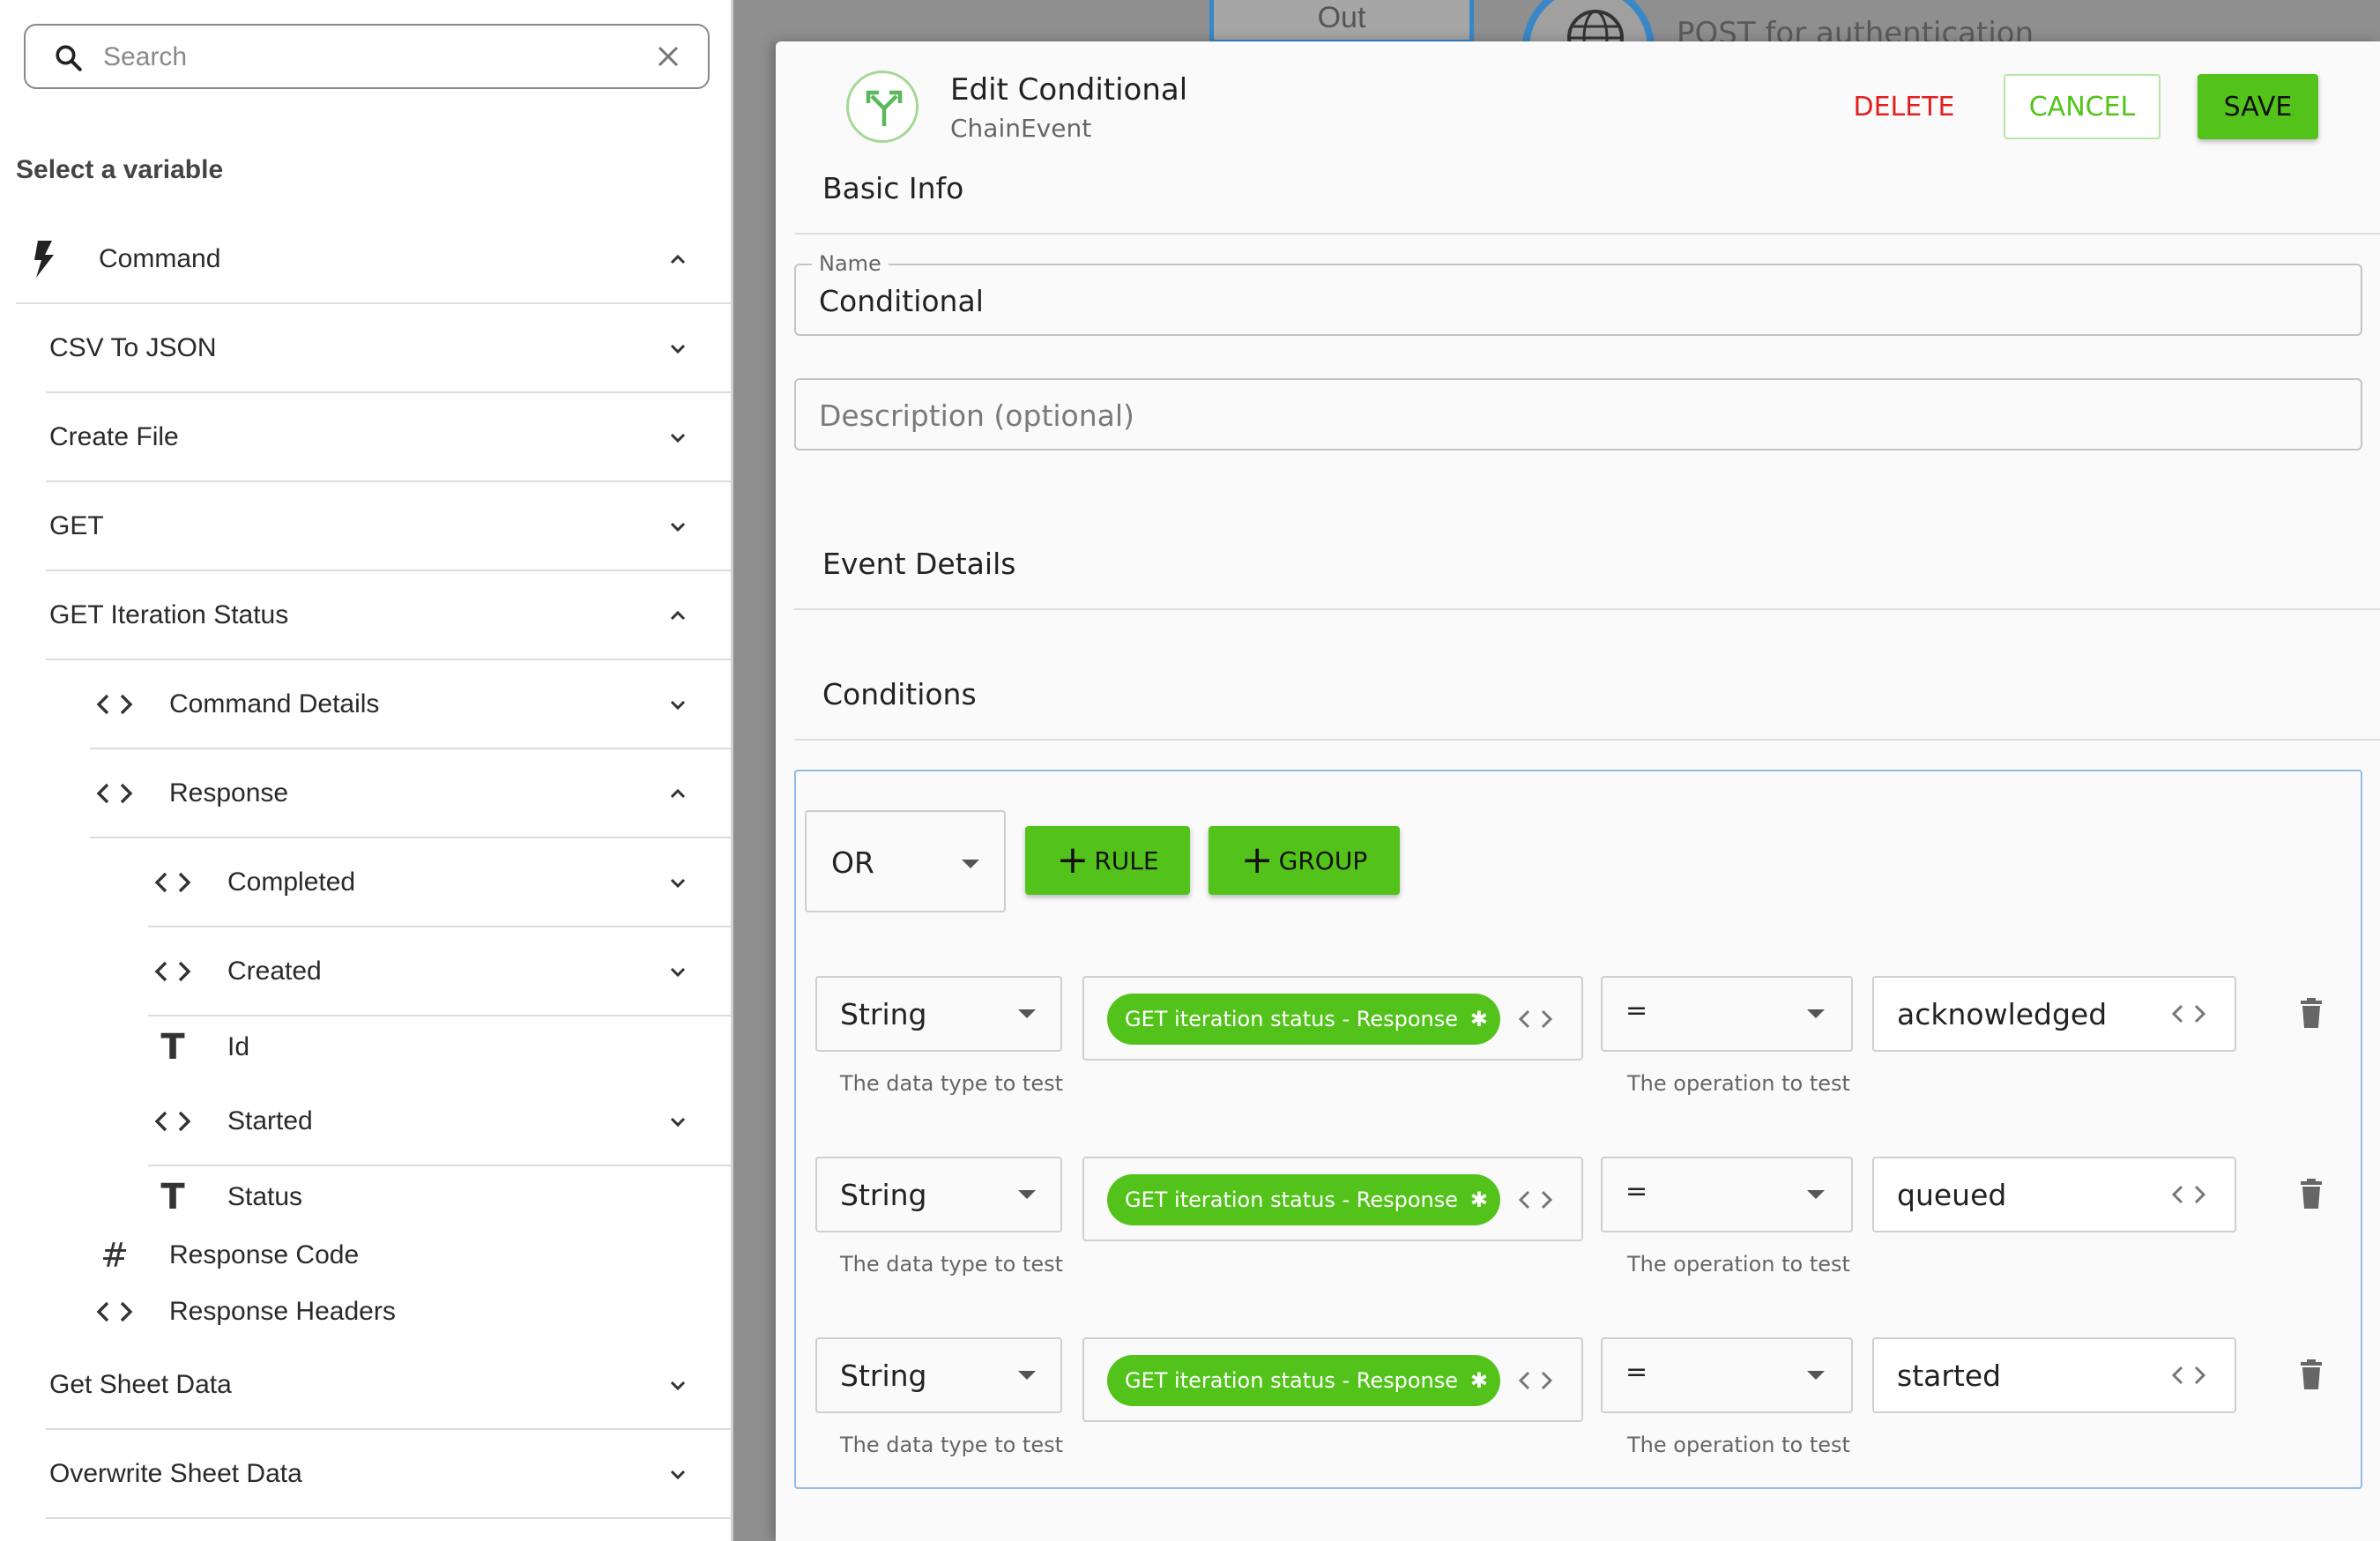  Describe the element at coordinates (1304, 860) in the screenshot. I see `add-group-button: + GROUP` at that location.